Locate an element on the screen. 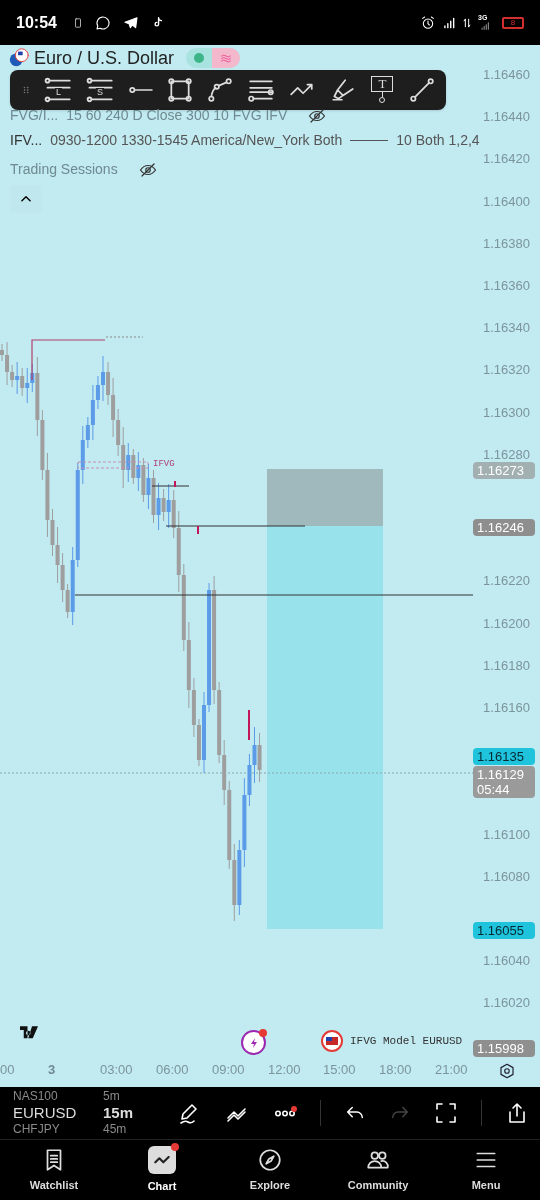  time-label: 06:00 is located at coordinates (172, 1069).